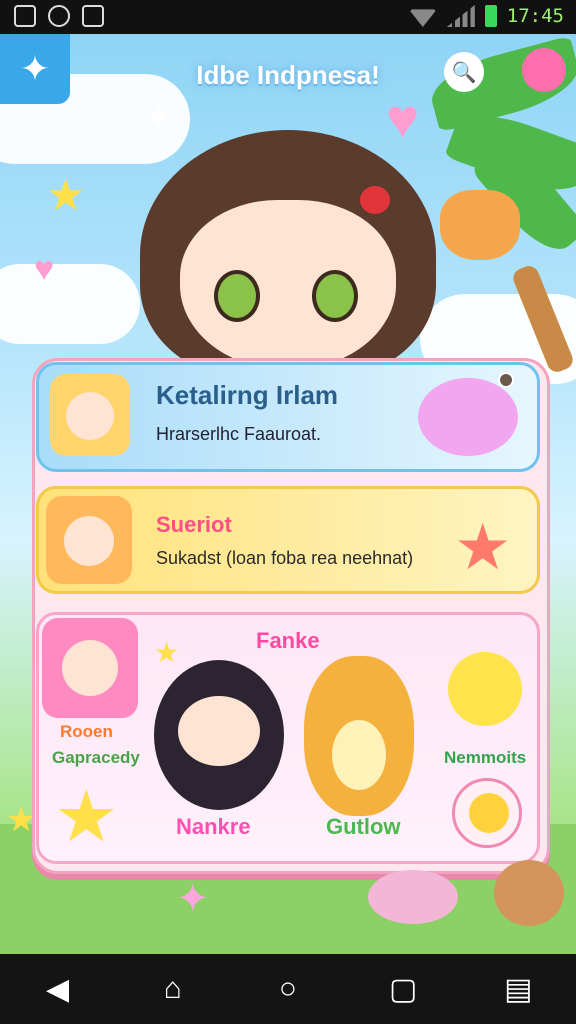 The image size is (576, 1024). I want to click on search-button: 🔍, so click(464, 72).